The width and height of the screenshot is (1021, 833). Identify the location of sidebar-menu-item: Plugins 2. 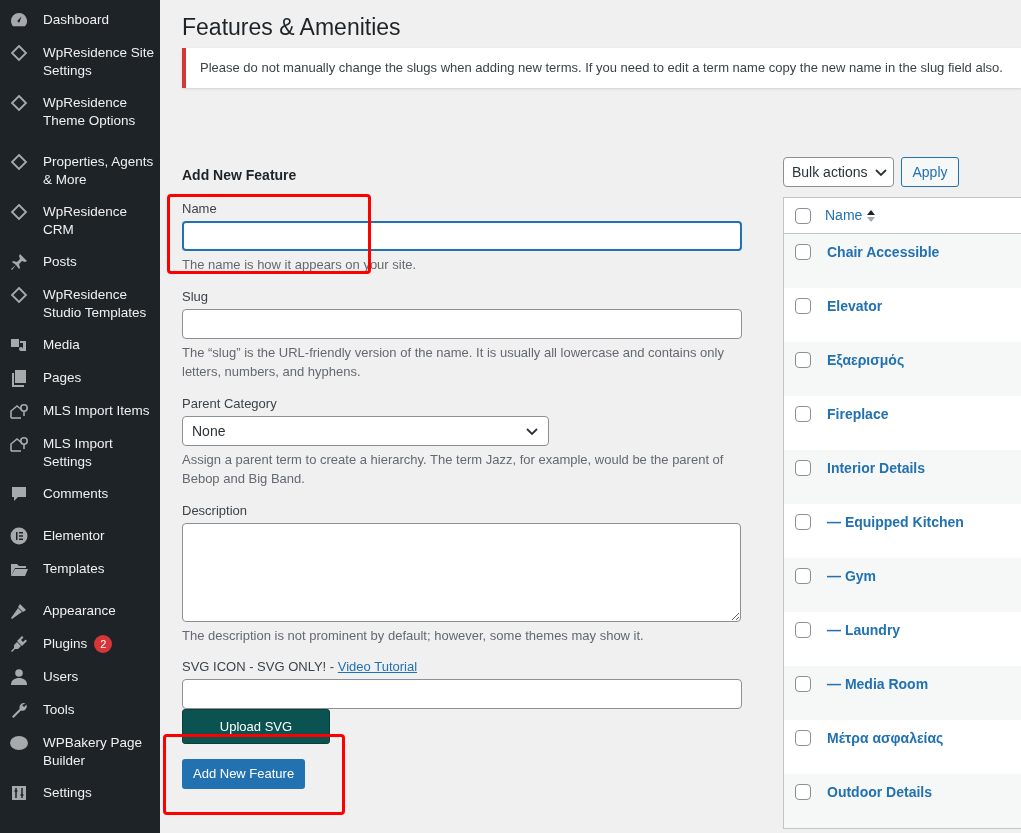
(80, 644).